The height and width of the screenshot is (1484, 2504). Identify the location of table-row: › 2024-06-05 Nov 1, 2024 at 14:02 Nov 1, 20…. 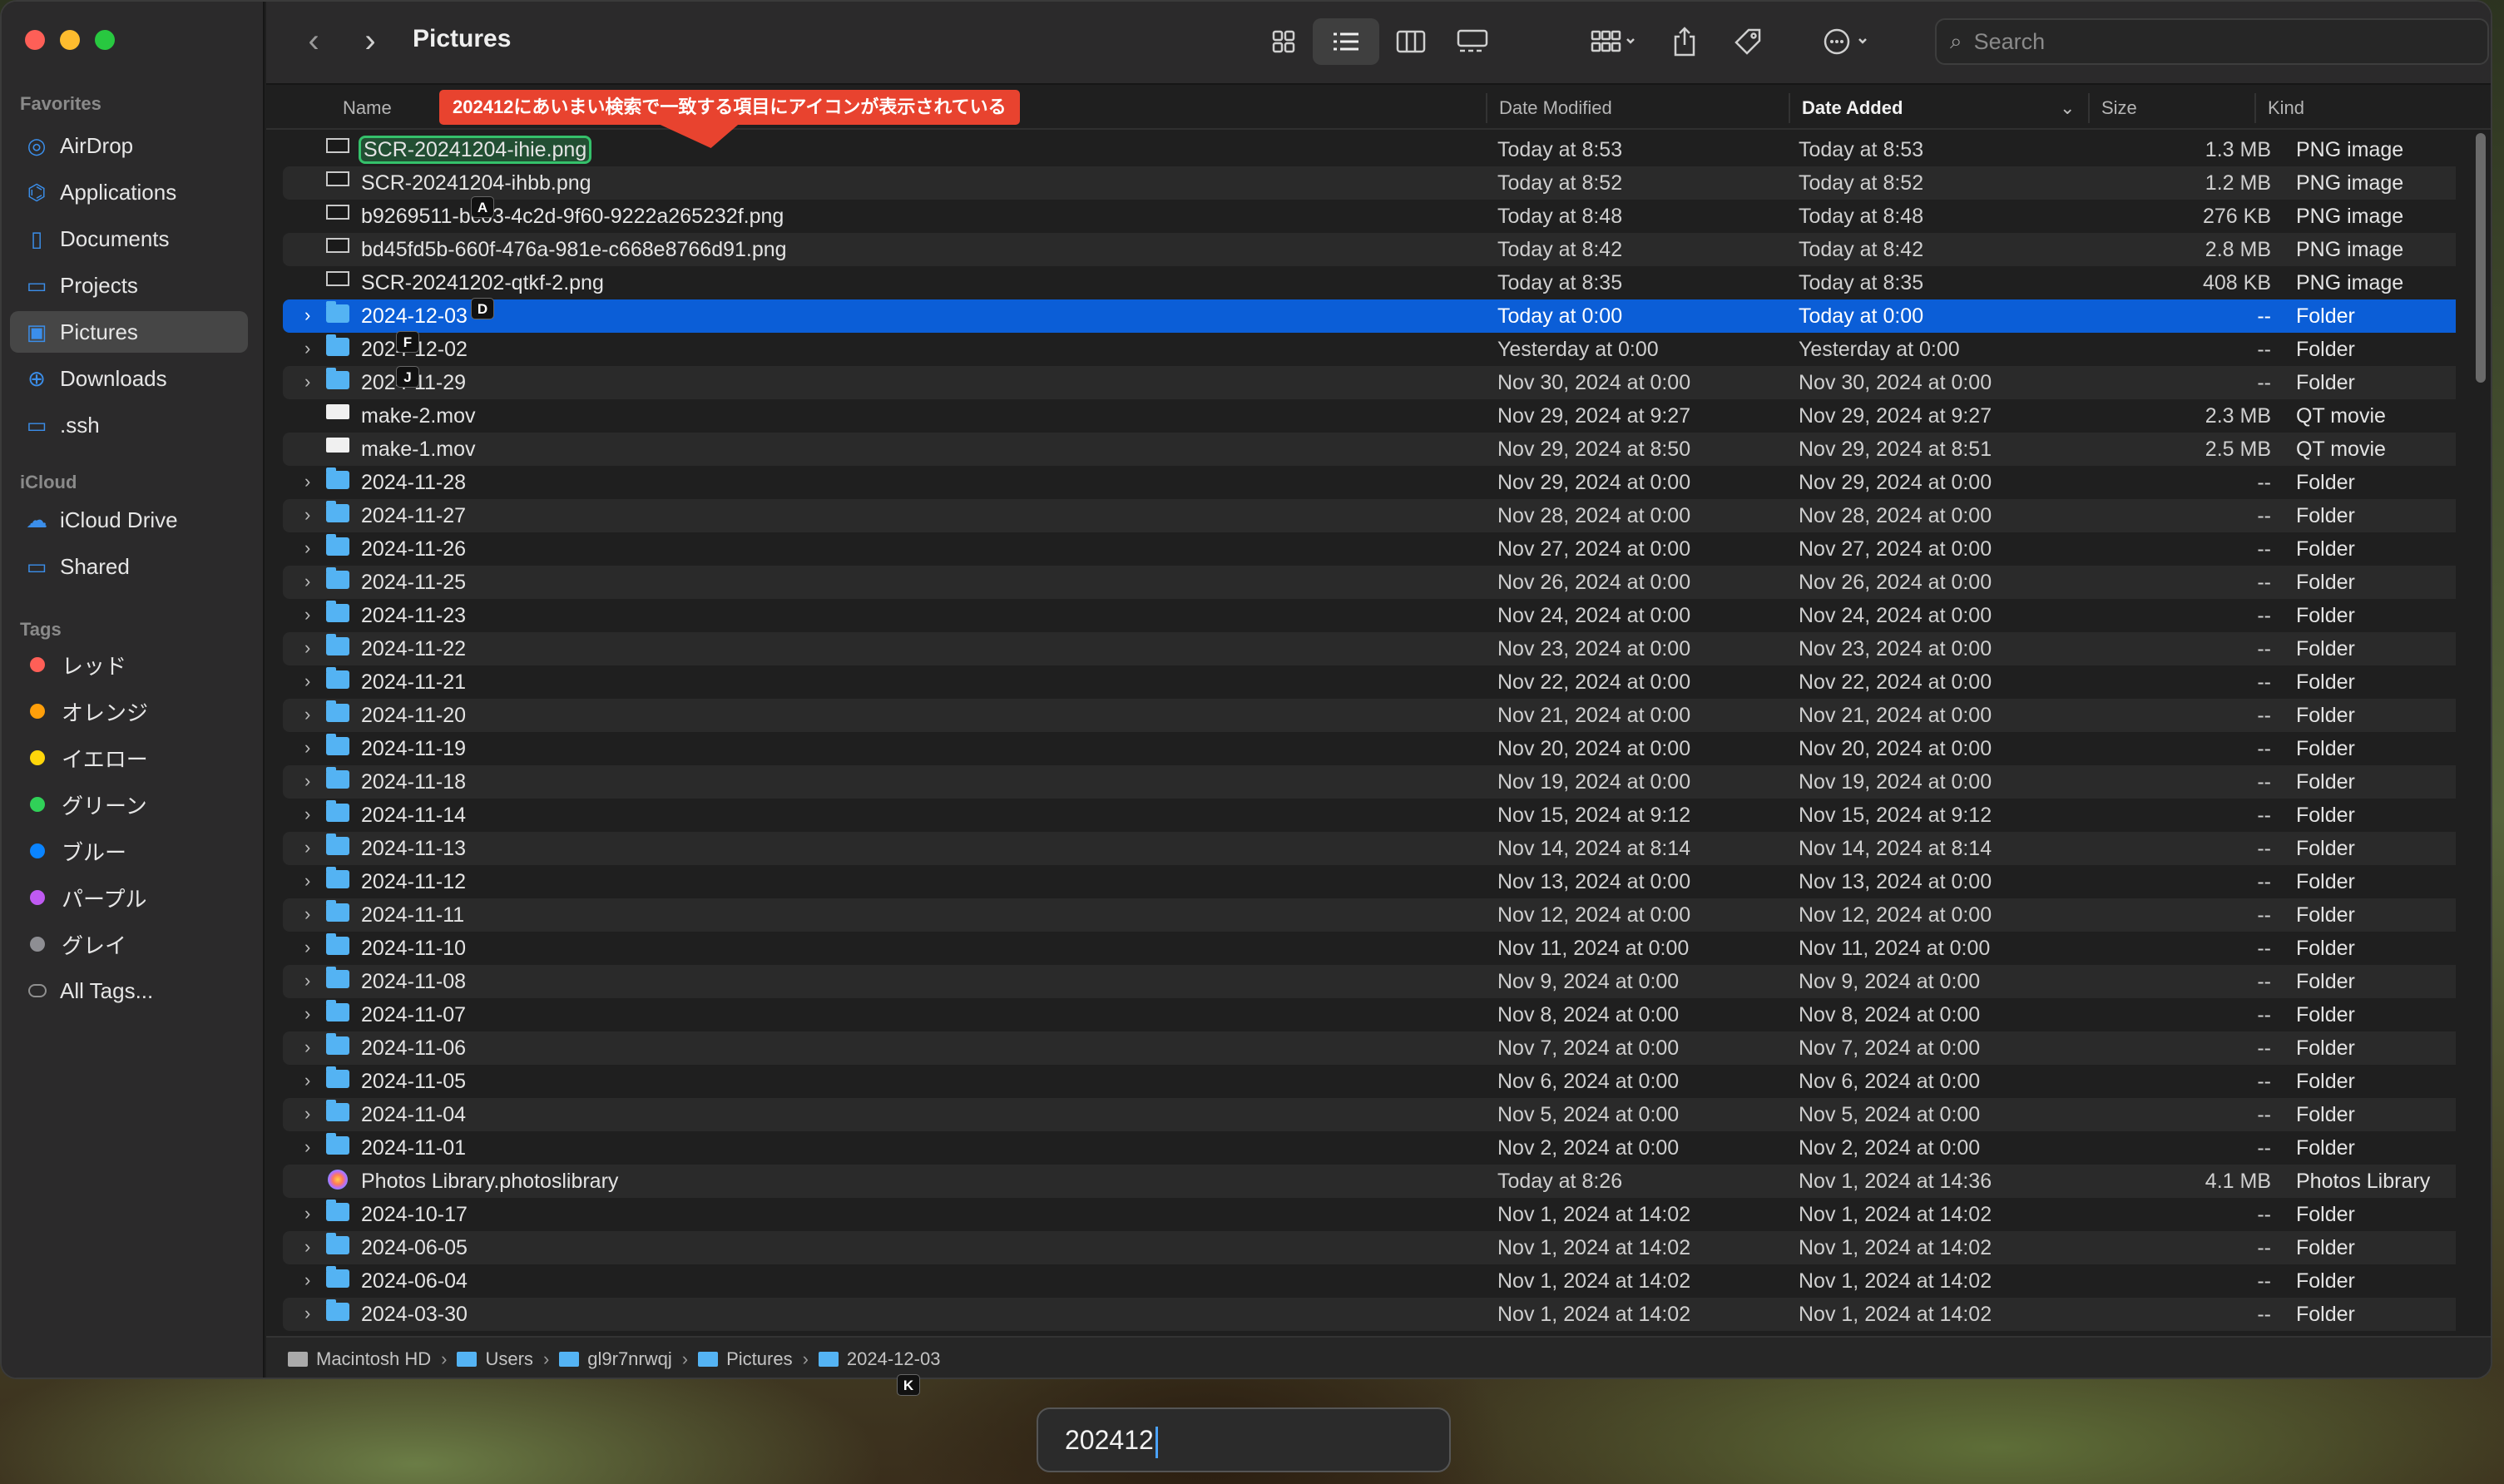
(1369, 1247).